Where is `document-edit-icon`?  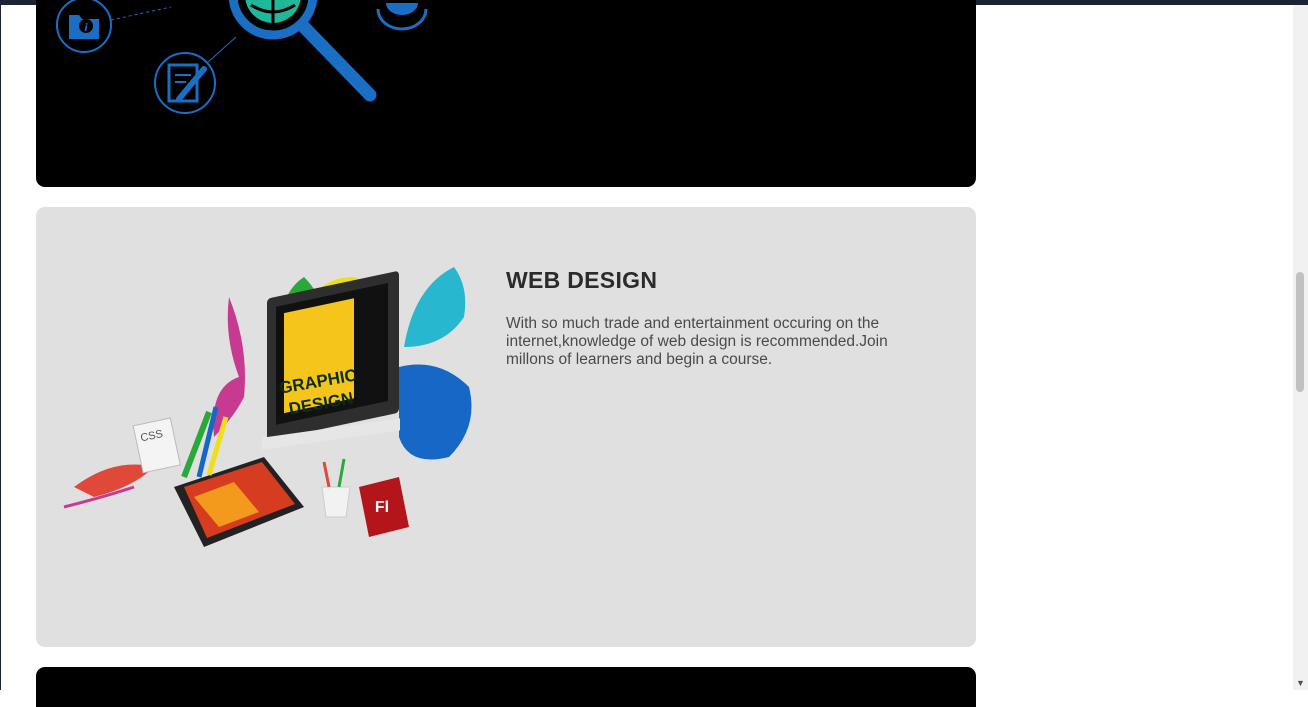 document-edit-icon is located at coordinates (185, 83).